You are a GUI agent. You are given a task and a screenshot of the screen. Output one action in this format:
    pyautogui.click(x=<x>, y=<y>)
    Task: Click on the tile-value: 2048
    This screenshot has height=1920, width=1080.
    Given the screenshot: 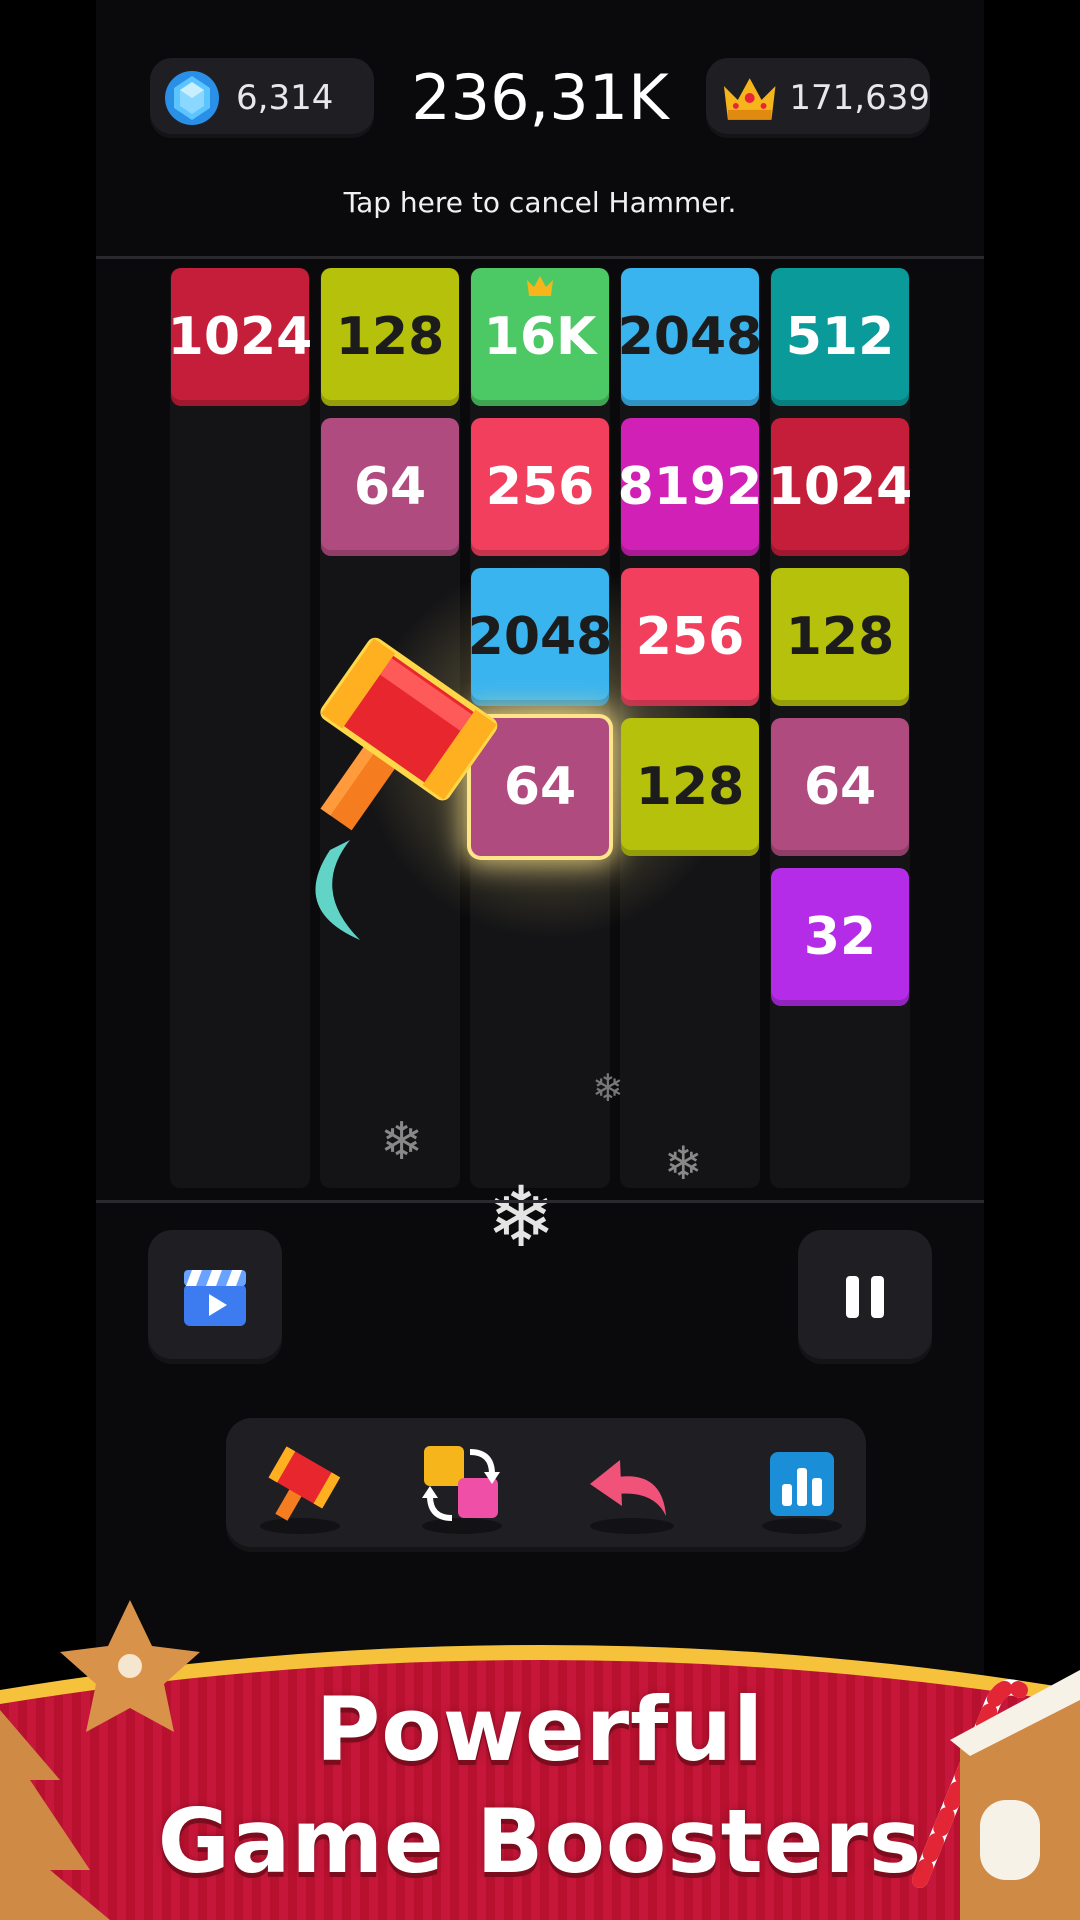 What is the action you would take?
    pyautogui.click(x=690, y=337)
    